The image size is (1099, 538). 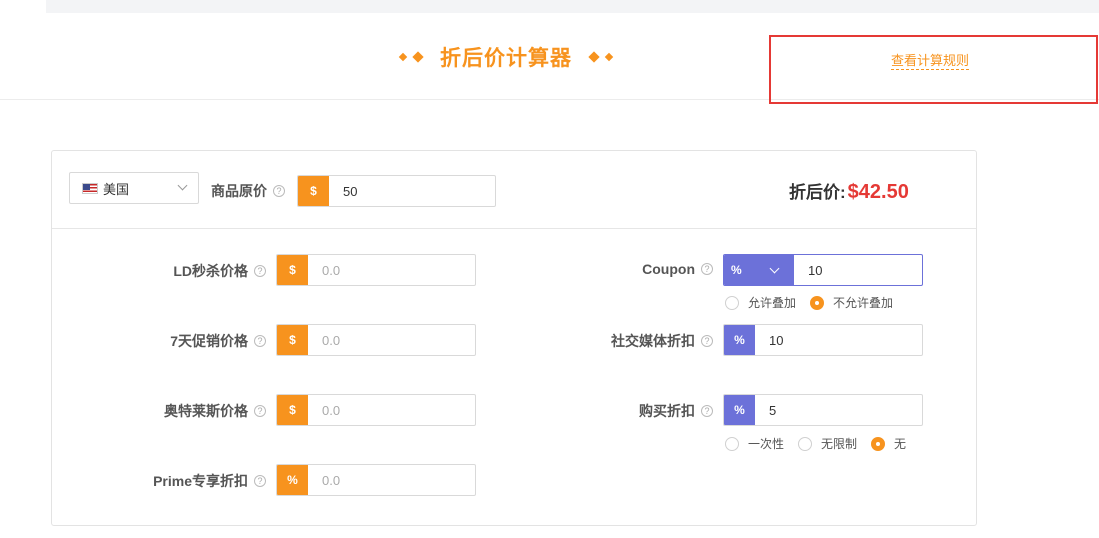 I want to click on outlet-price-field: $, so click(x=376, y=410).